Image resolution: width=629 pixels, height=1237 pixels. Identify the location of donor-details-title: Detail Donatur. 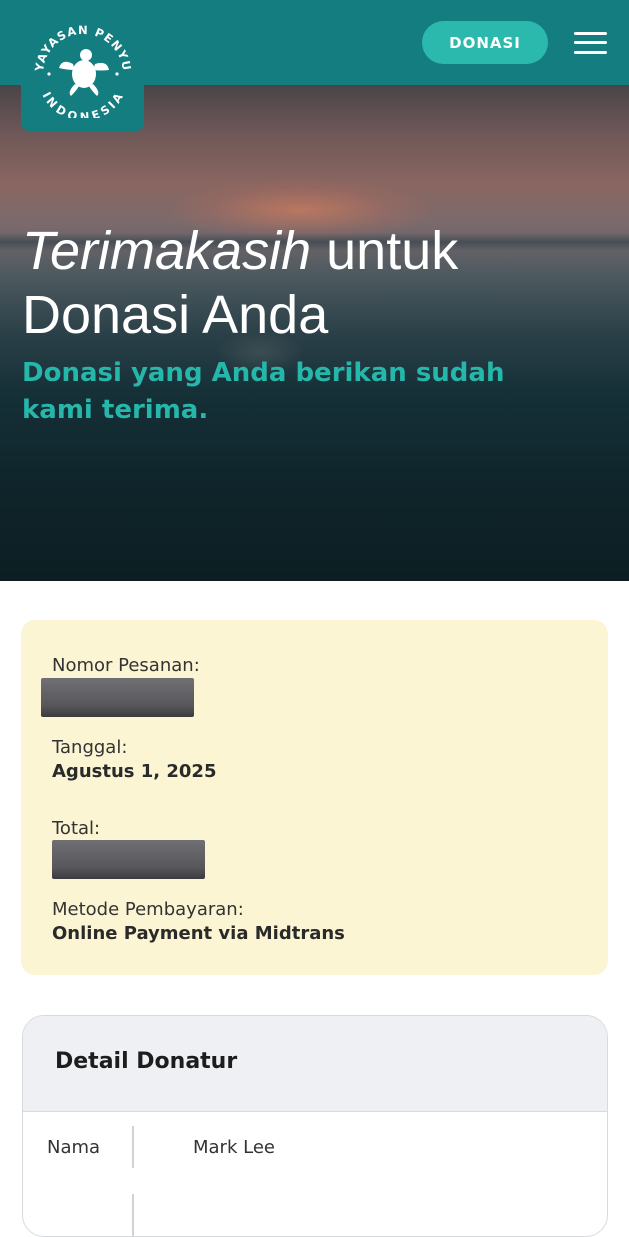
(146, 1061).